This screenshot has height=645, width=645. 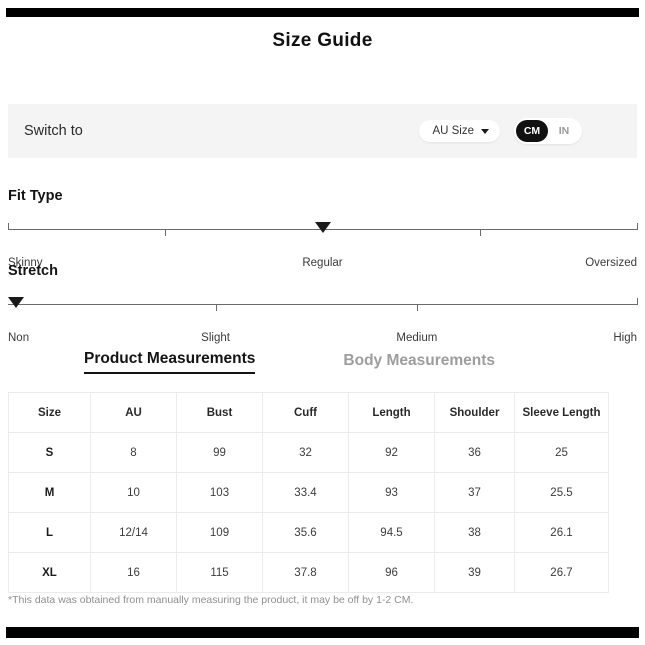 I want to click on table-header-cell-2: Bust, so click(x=219, y=412).